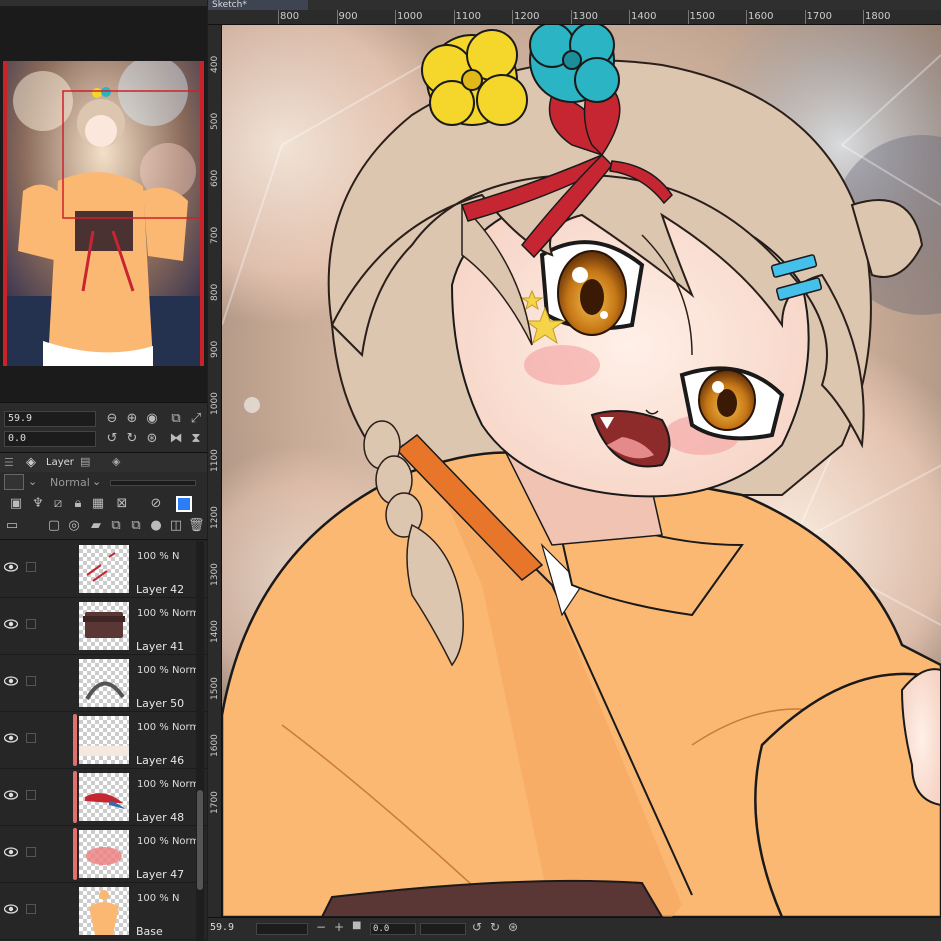  I want to click on zoom-slider, so click(282, 929).